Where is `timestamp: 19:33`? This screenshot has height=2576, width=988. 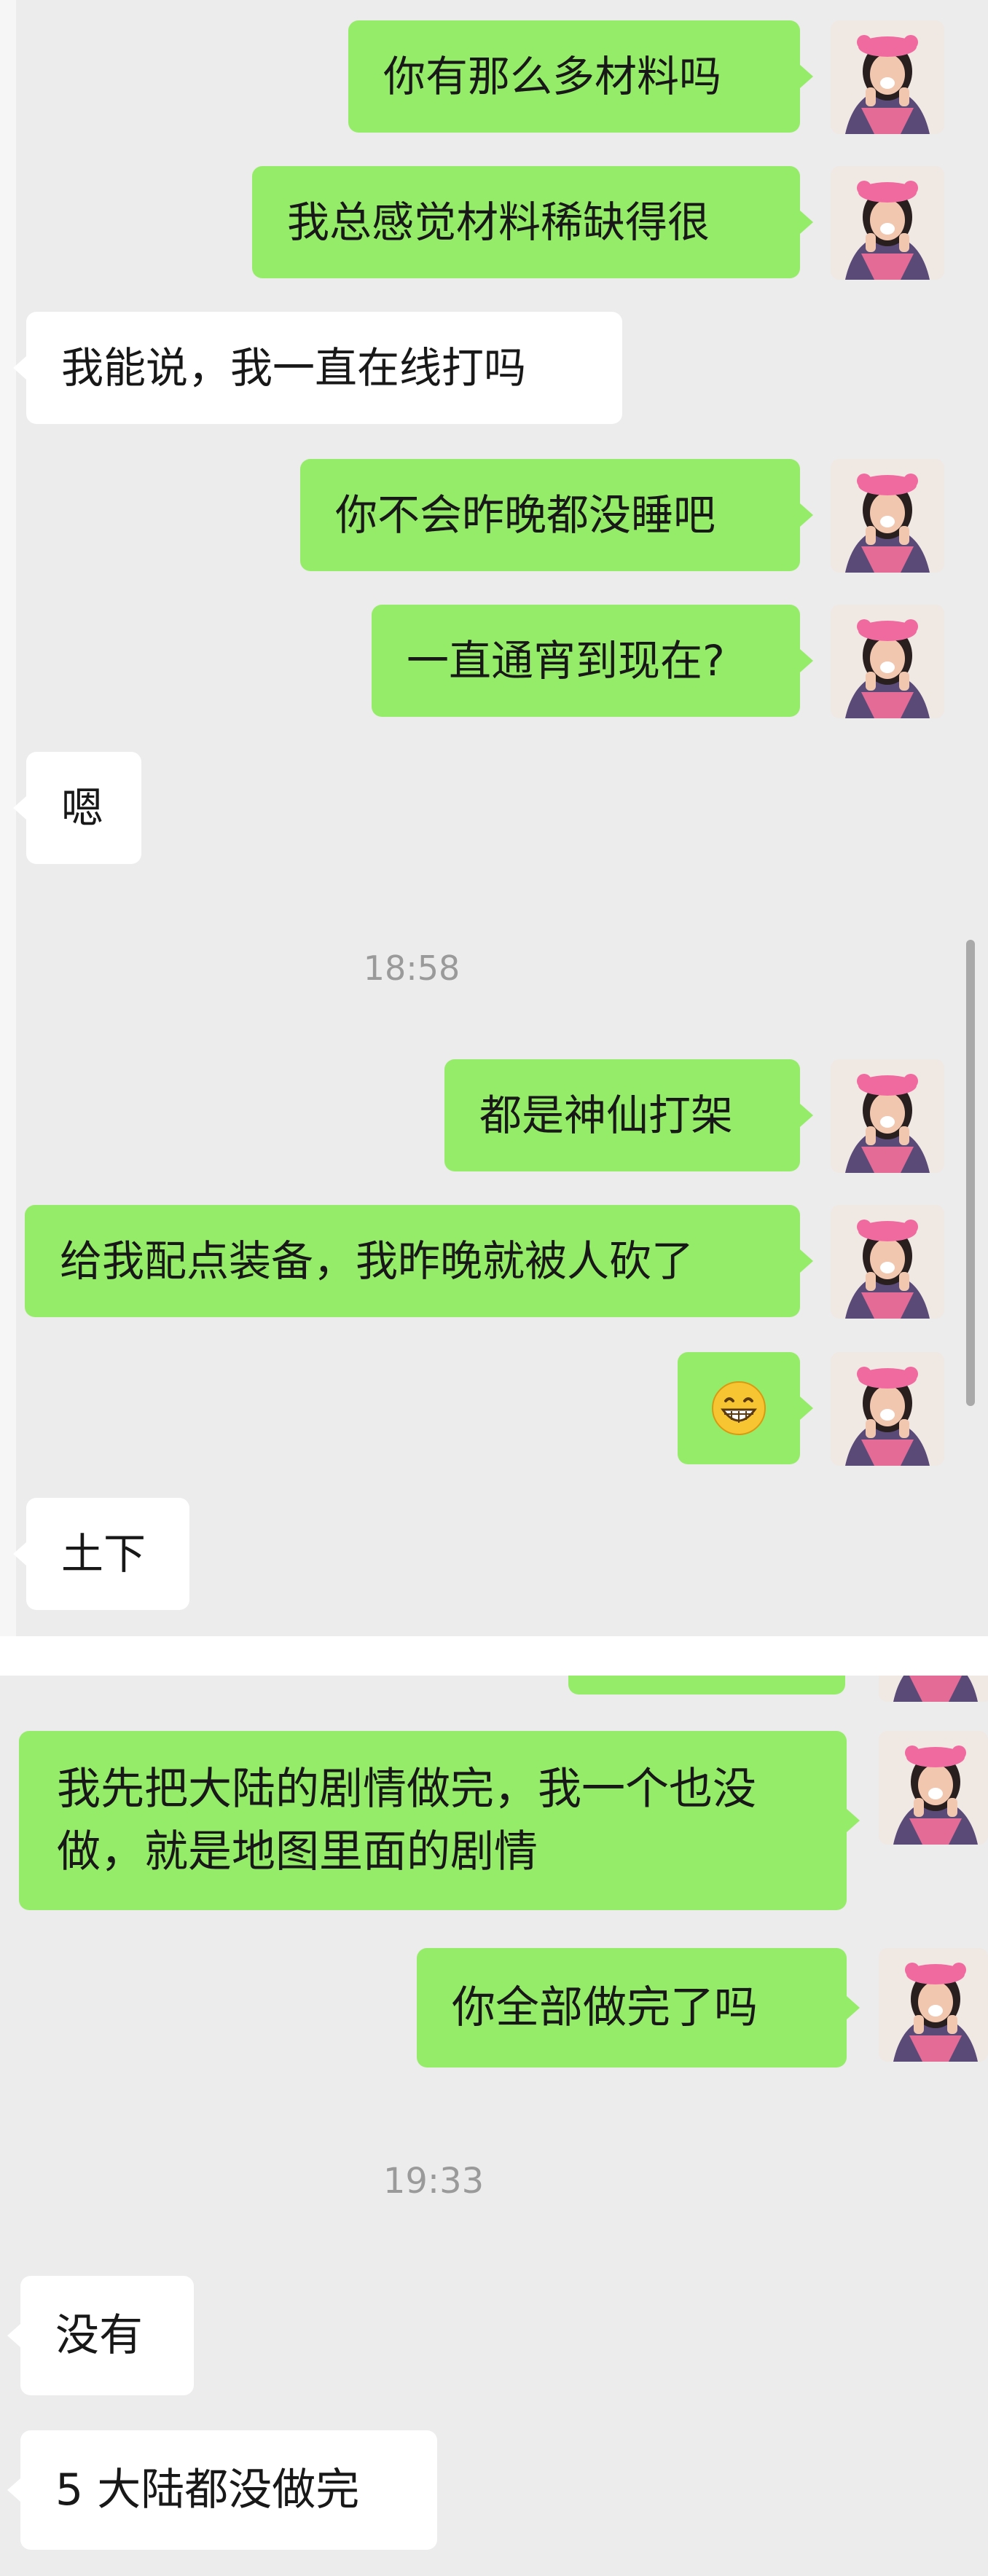
timestamp: 19:33 is located at coordinates (434, 2181).